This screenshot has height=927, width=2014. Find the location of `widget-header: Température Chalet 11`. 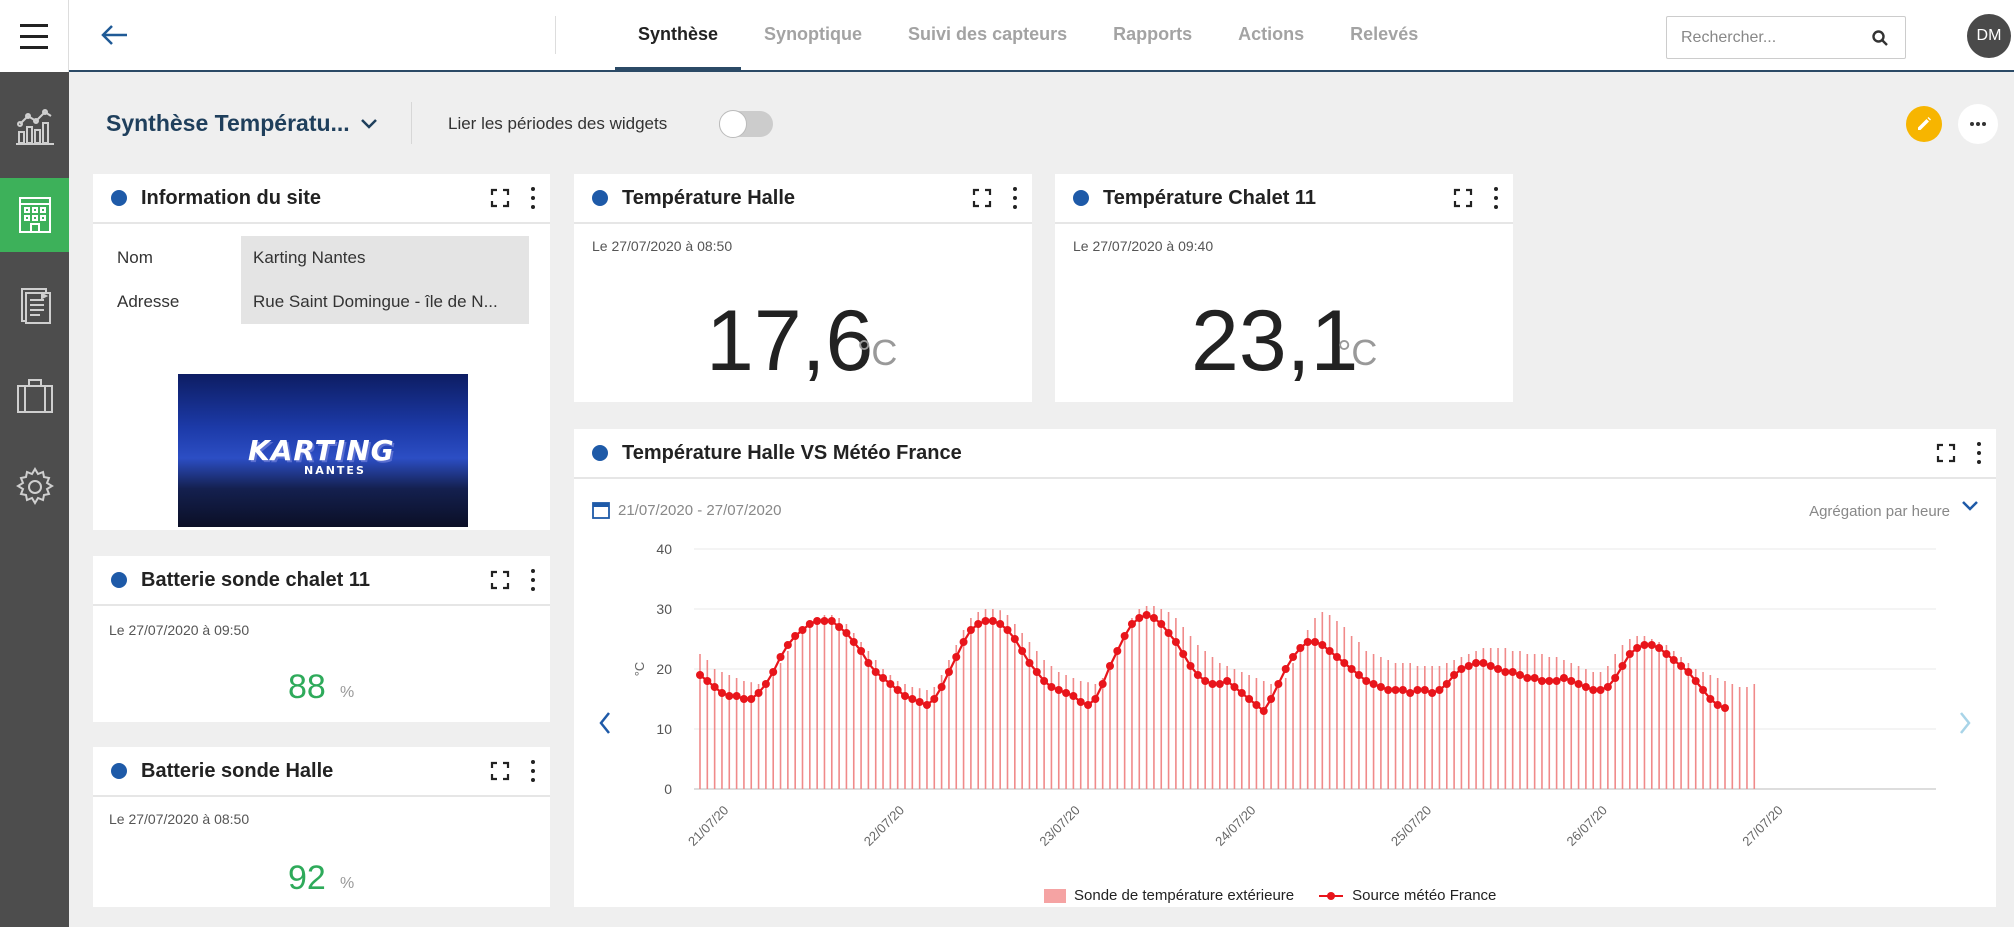

widget-header: Température Chalet 11 is located at coordinates (1284, 199).